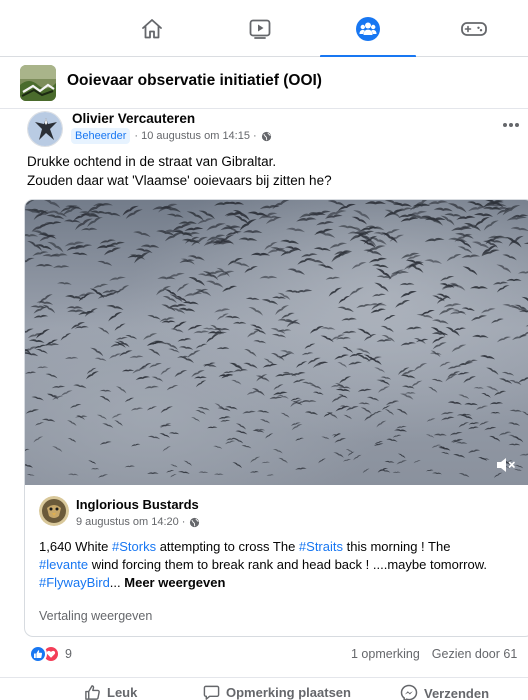  I want to click on tab-groups, so click(368, 29).